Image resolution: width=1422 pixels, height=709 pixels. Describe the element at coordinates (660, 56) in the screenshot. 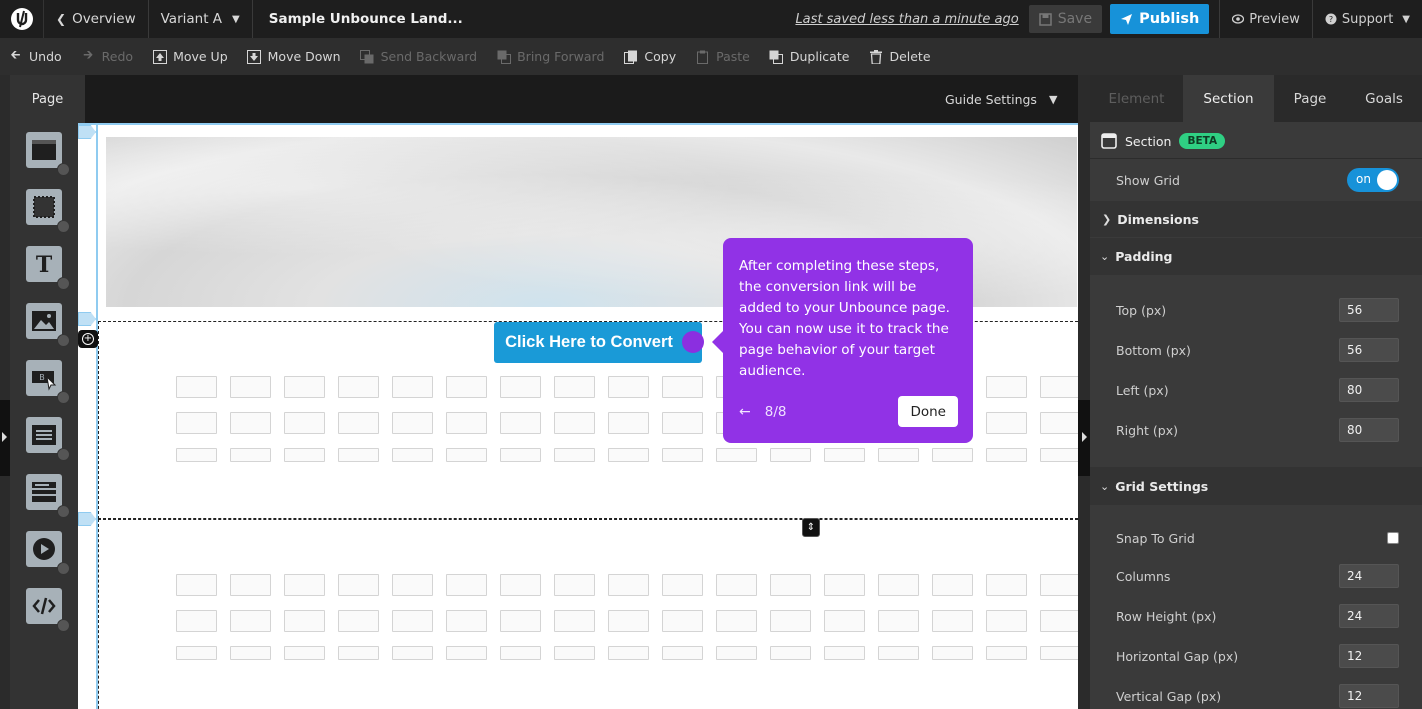

I see `copy-label: Copy` at that location.